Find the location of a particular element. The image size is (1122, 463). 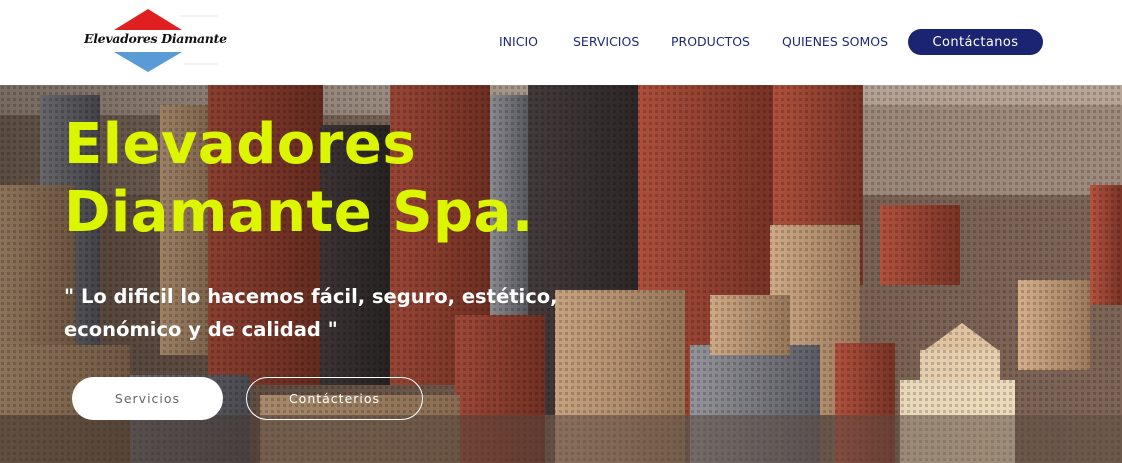

company-logo: Elevadores Diamante is located at coordinates (153, 41).